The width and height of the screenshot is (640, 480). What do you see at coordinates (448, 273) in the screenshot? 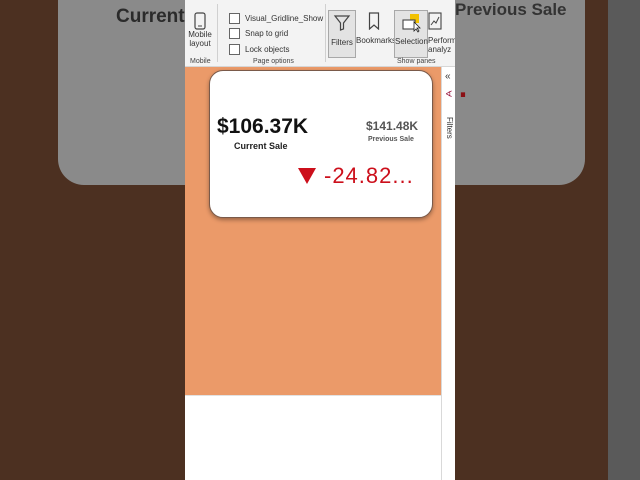
I see `filters-pane: « ∢ Filters` at bounding box center [448, 273].